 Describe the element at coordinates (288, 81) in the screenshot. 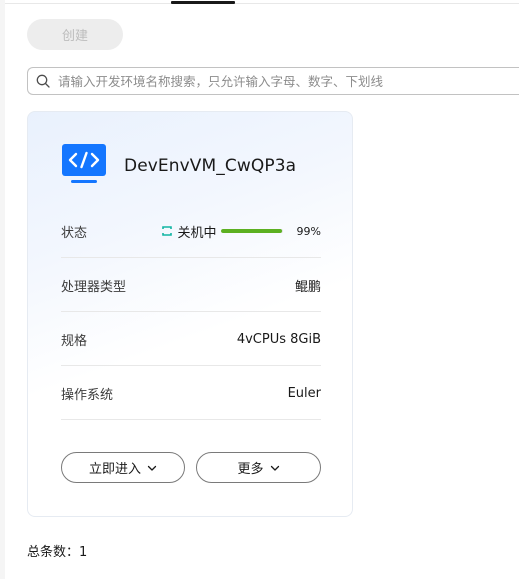

I see `search-input` at that location.